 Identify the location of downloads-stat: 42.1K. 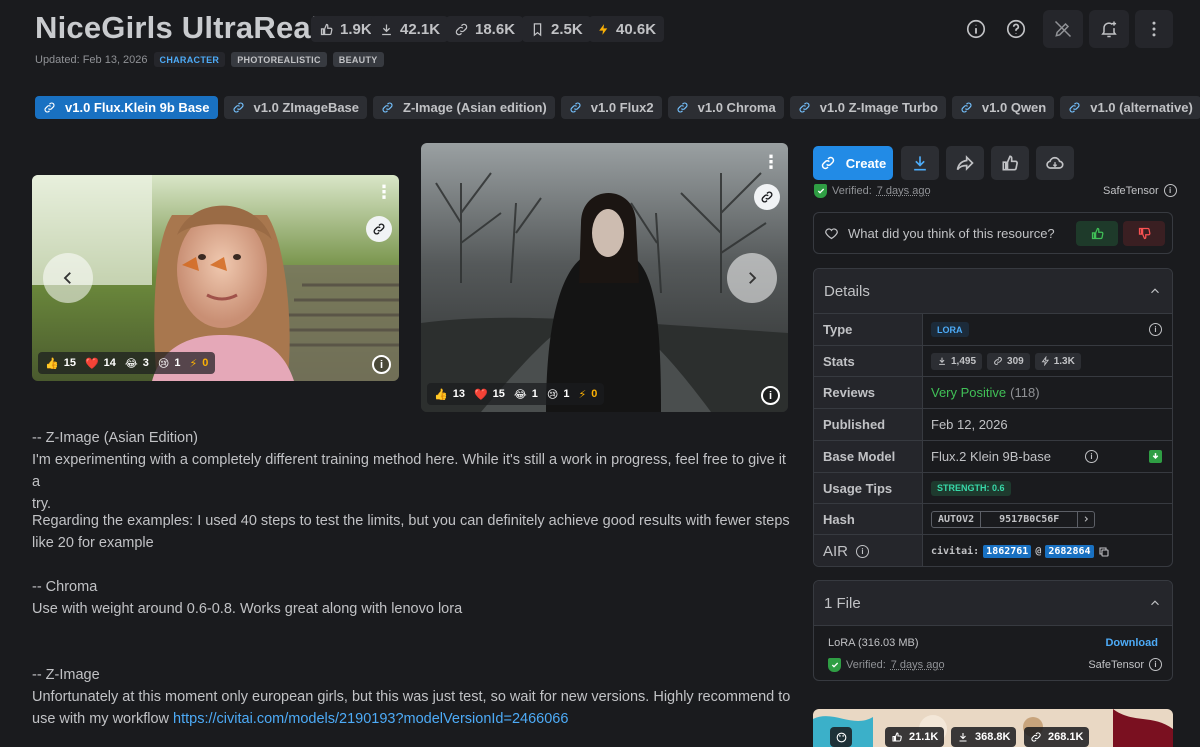
(409, 29).